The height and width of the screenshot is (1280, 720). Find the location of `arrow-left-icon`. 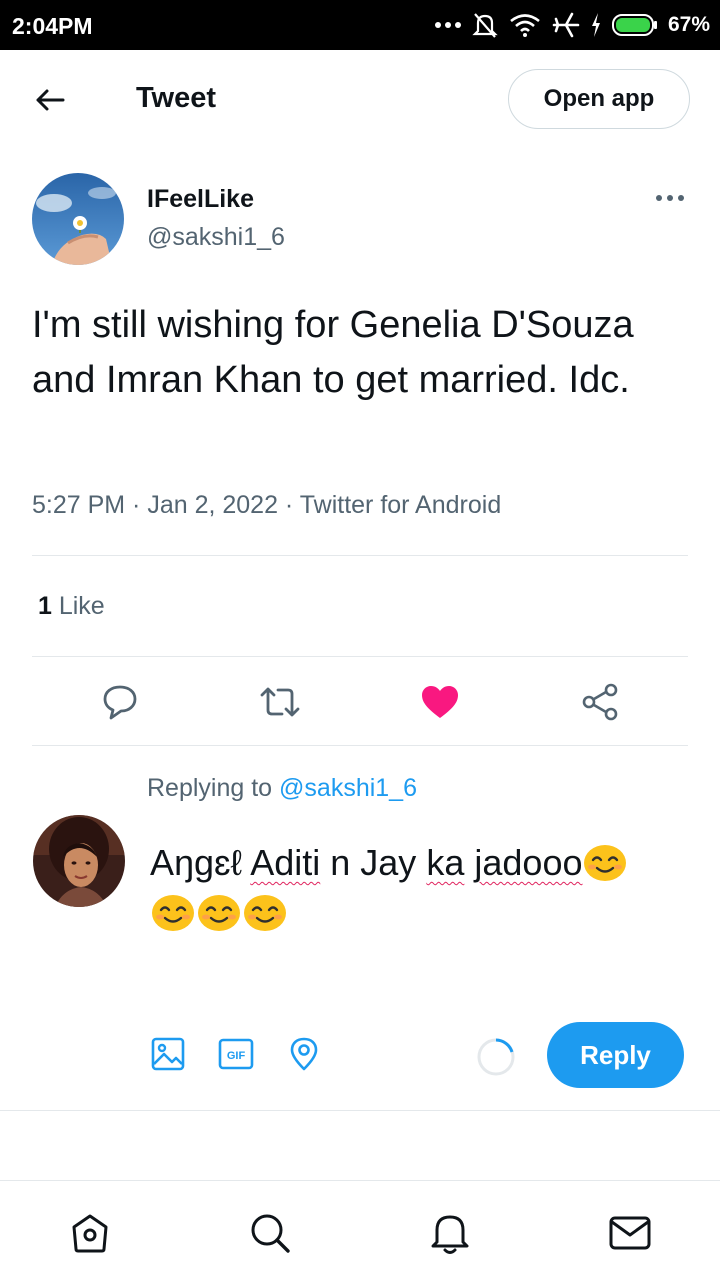

arrow-left-icon is located at coordinates (50, 100).